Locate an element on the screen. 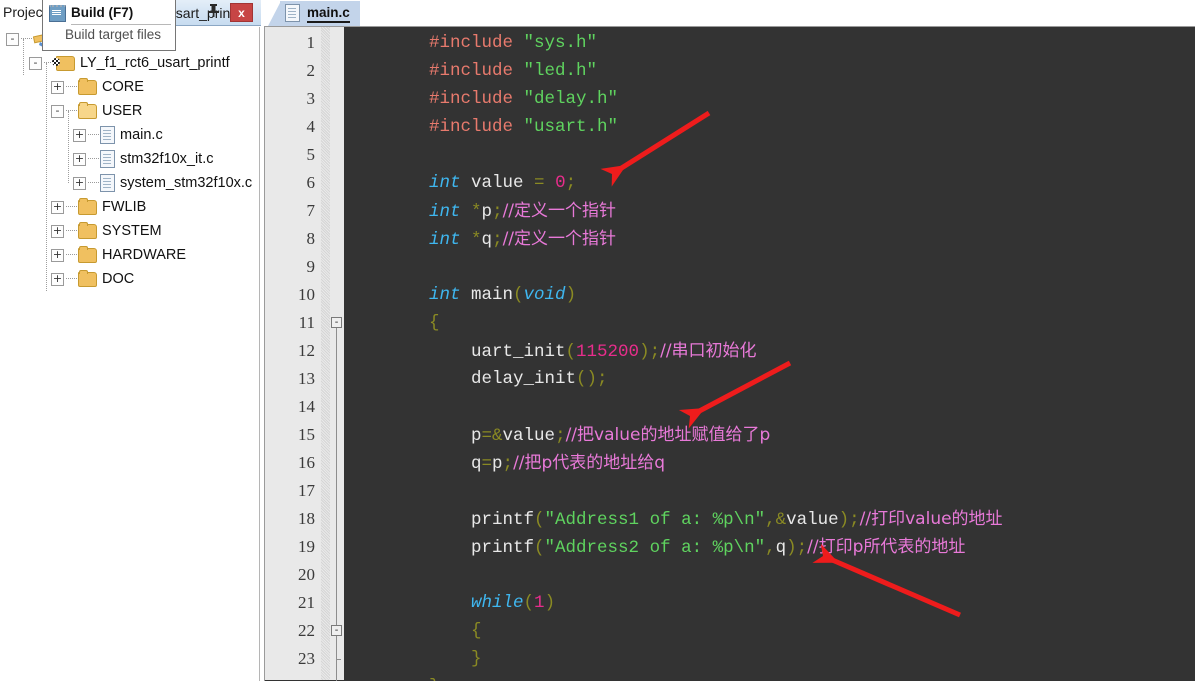 The height and width of the screenshot is (681, 1195). token-id is located at coordinates (450, 603).